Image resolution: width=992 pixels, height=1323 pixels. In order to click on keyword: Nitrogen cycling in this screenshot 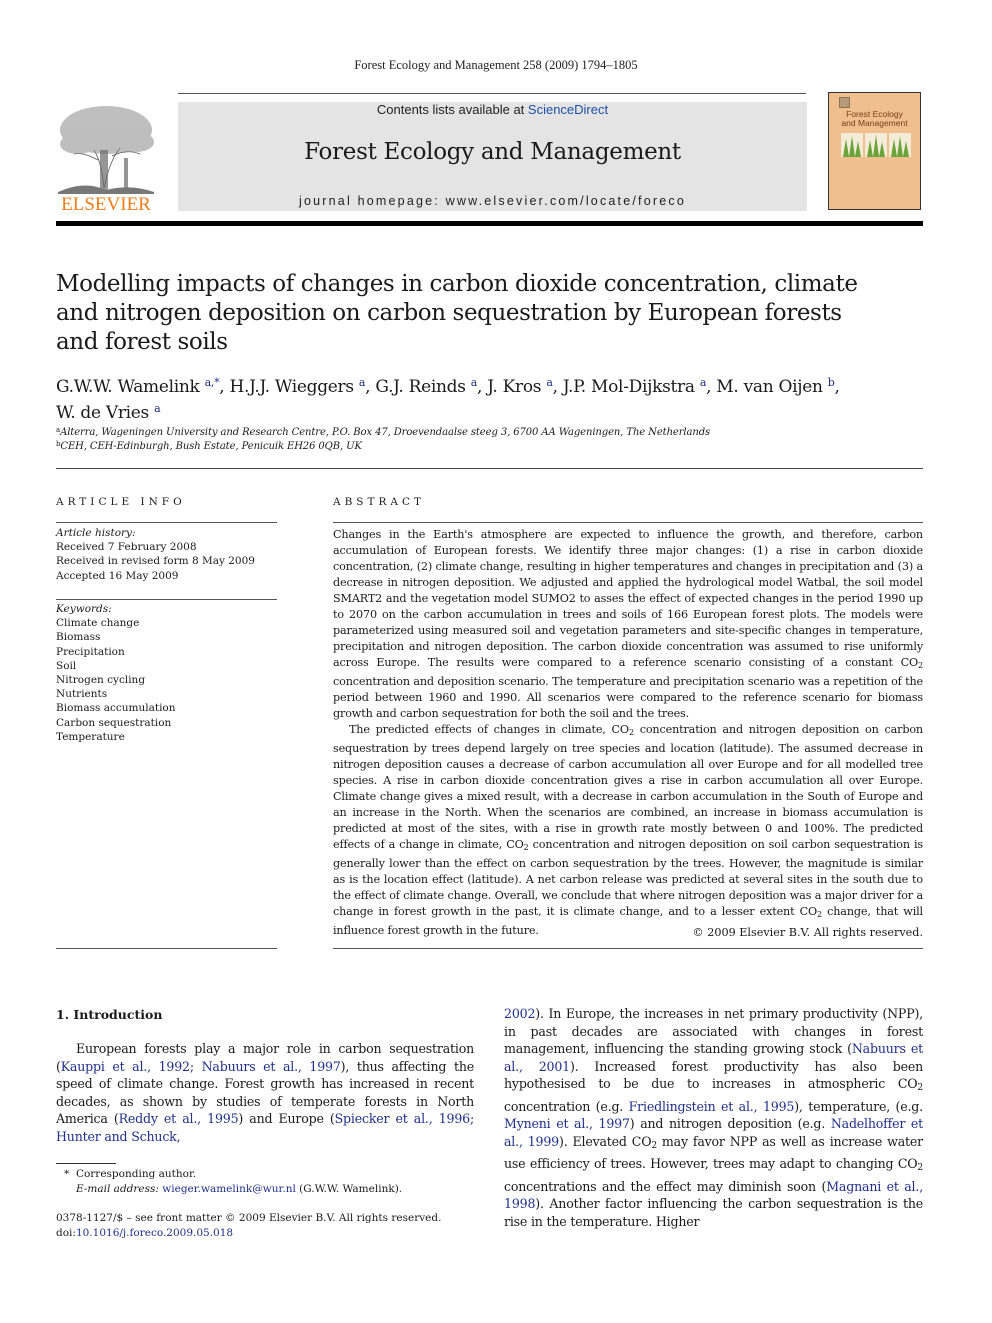, I will do `click(101, 680)`.